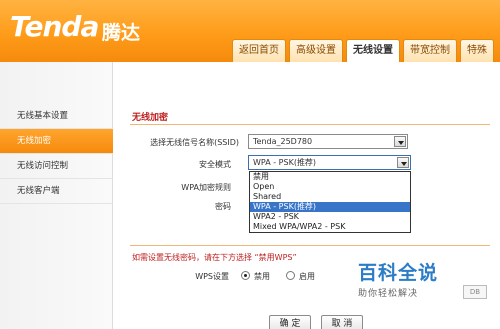 This screenshot has width=500, height=329. What do you see at coordinates (56, 191) in the screenshot?
I see `sidebar-item-wireless-clients: 无线客户端` at bounding box center [56, 191].